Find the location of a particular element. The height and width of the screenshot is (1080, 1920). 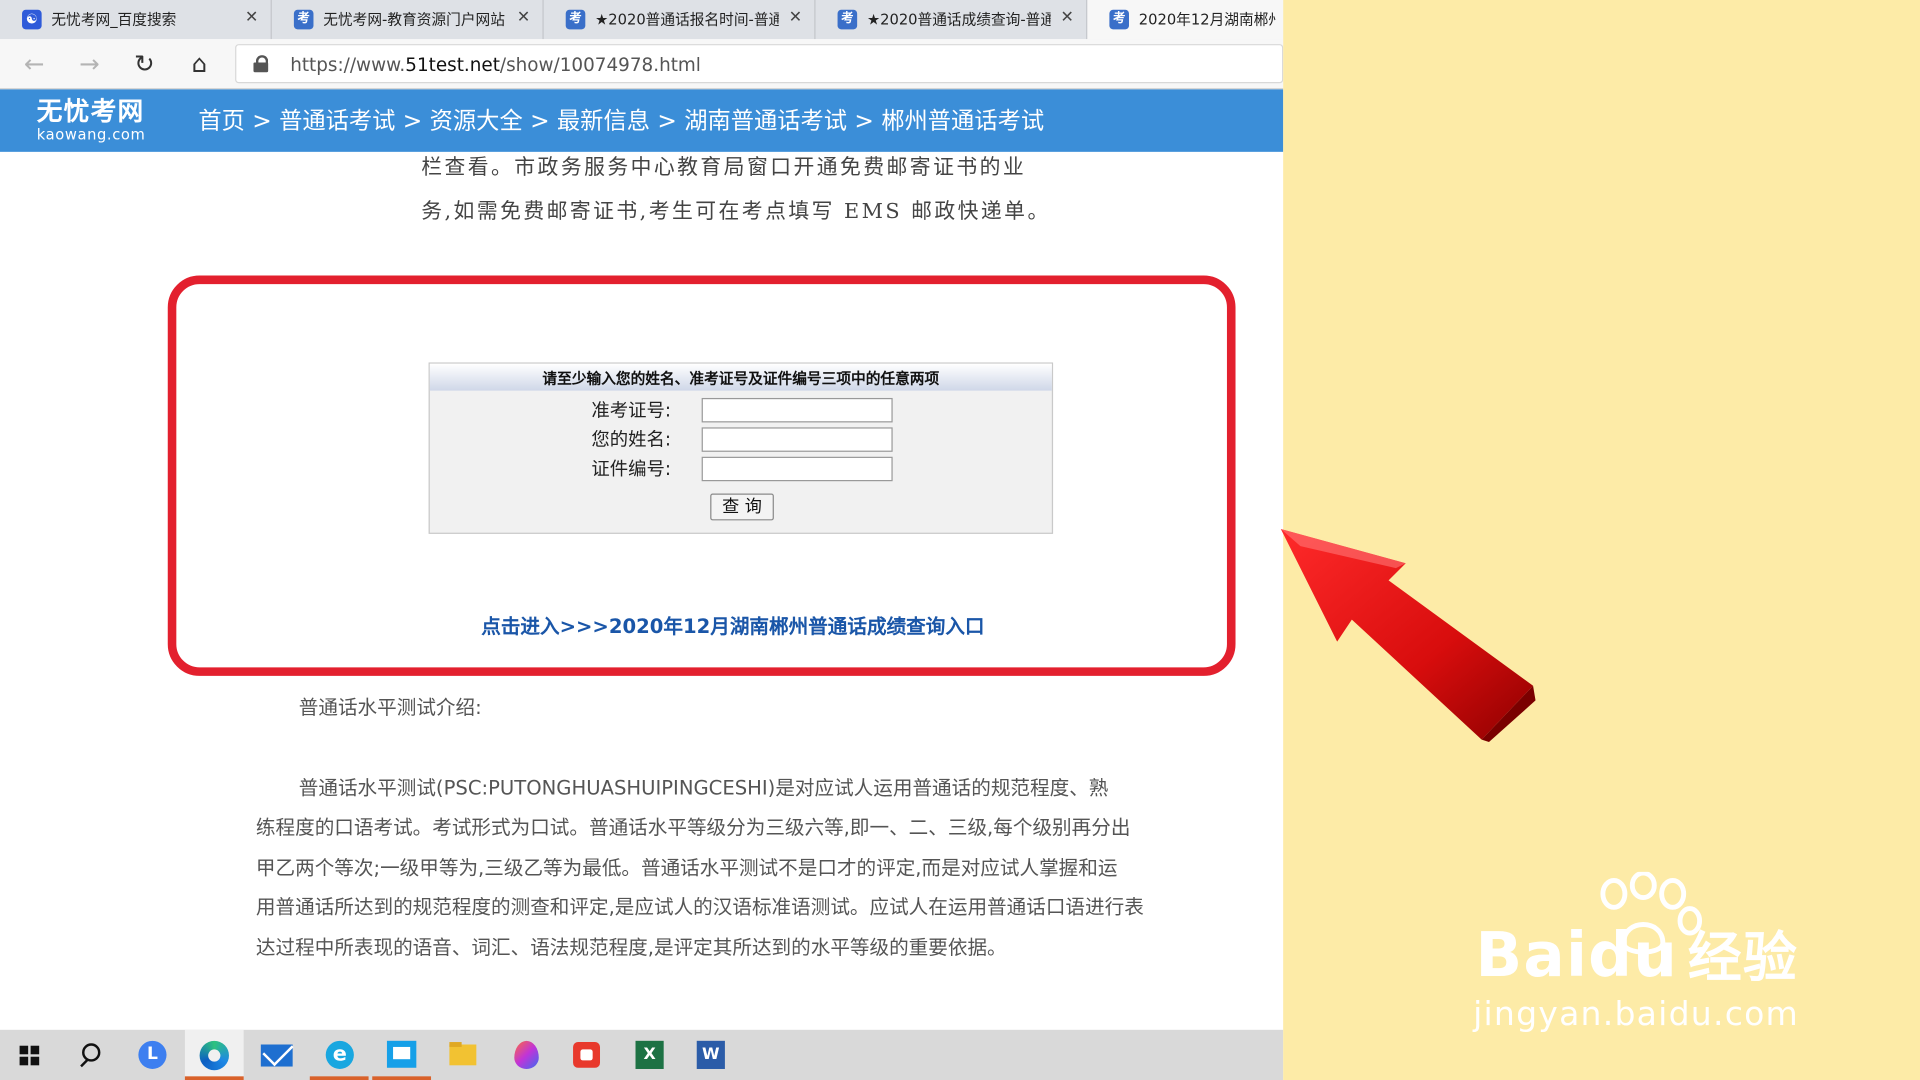

breadcrumb-hunan: 湖南普通话考试 is located at coordinates (765, 121).